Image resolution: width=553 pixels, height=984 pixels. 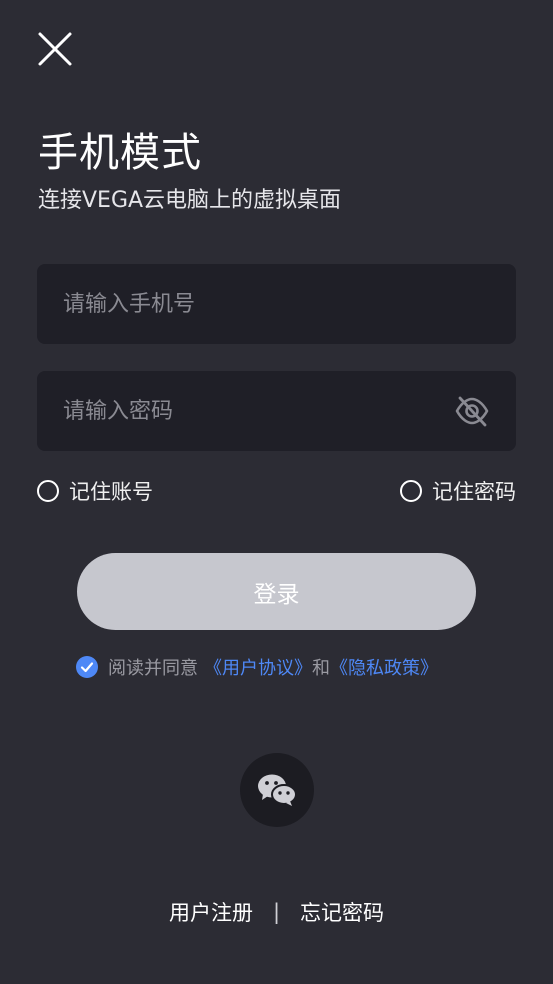 I want to click on privacy-policy-link: 《隐私政策》, so click(x=384, y=667).